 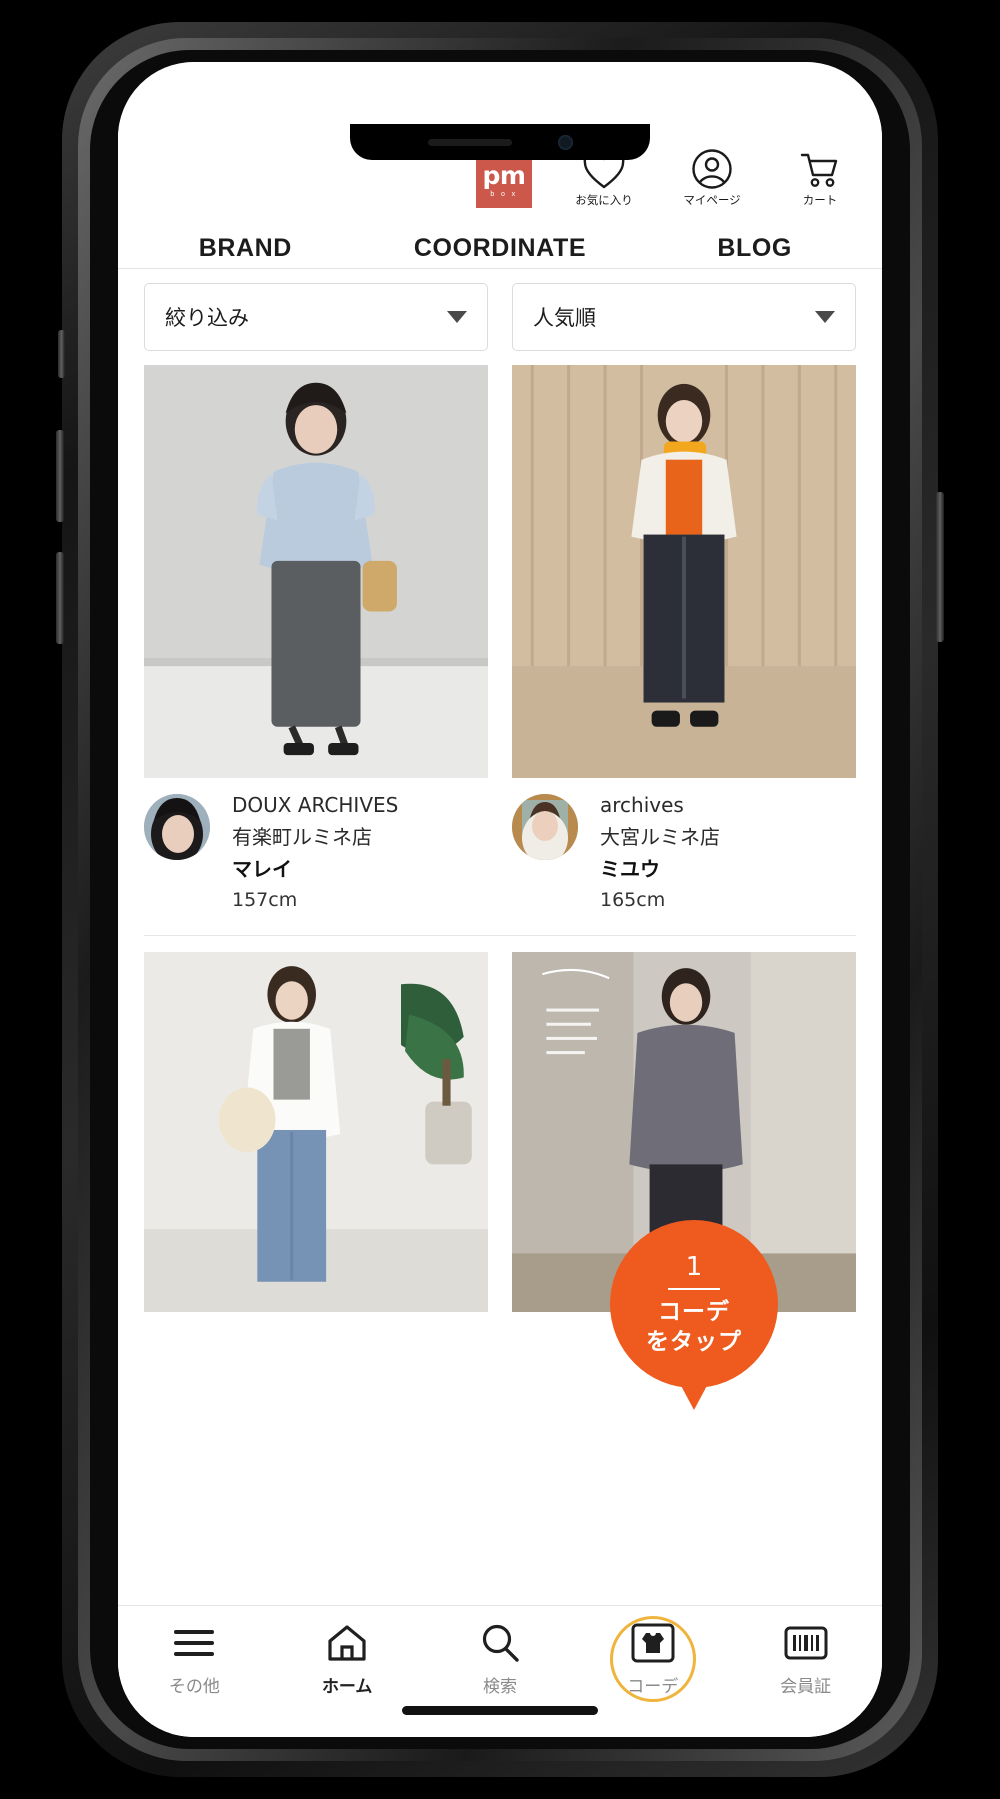 What do you see at coordinates (630, 869) in the screenshot?
I see `model-name: ミユウ` at bounding box center [630, 869].